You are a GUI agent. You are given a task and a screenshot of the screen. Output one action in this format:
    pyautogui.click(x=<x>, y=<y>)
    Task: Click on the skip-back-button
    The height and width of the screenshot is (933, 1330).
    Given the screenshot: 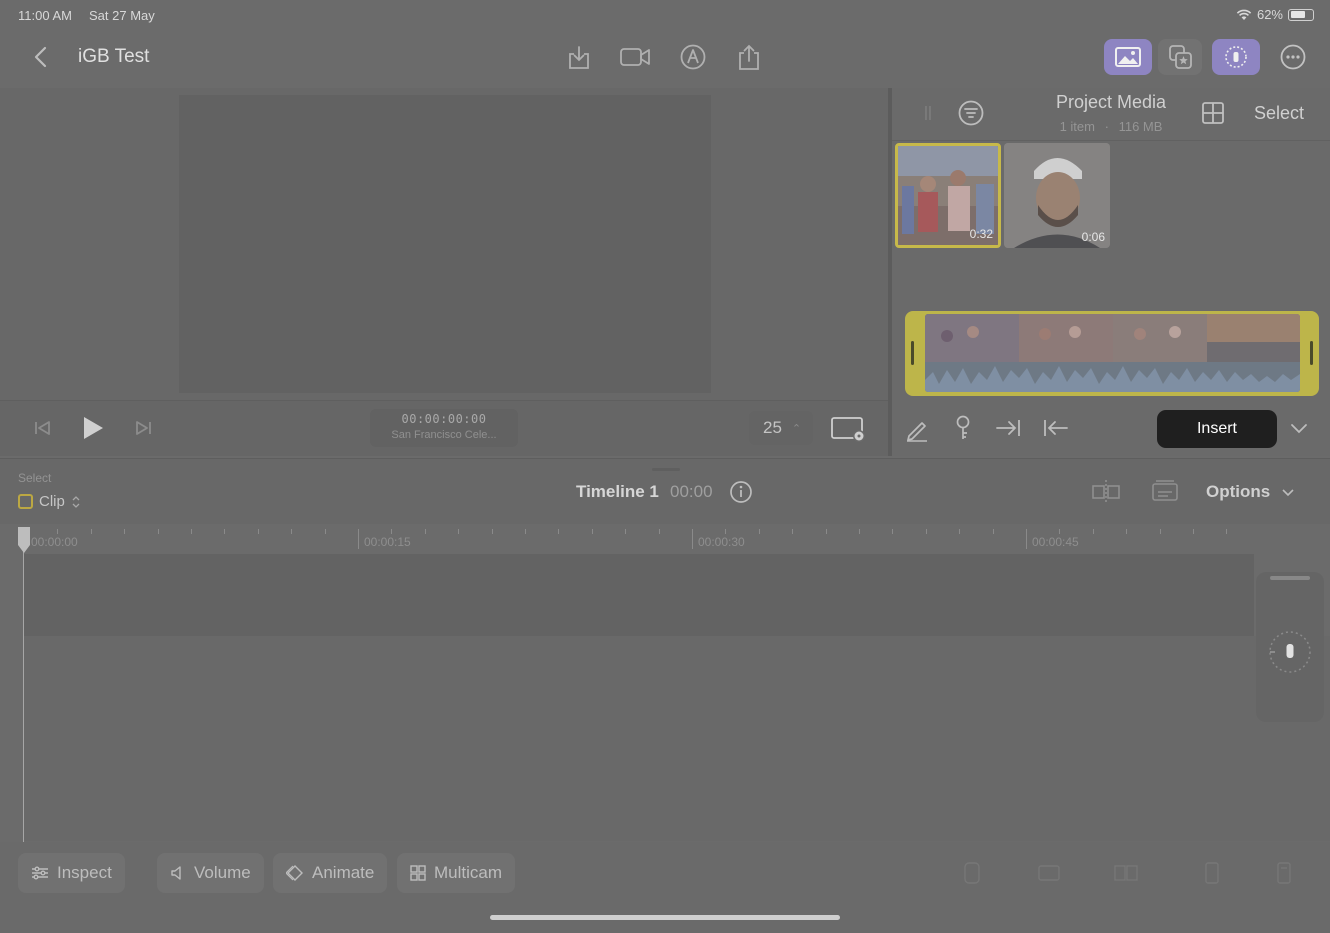 What is the action you would take?
    pyautogui.click(x=43, y=428)
    